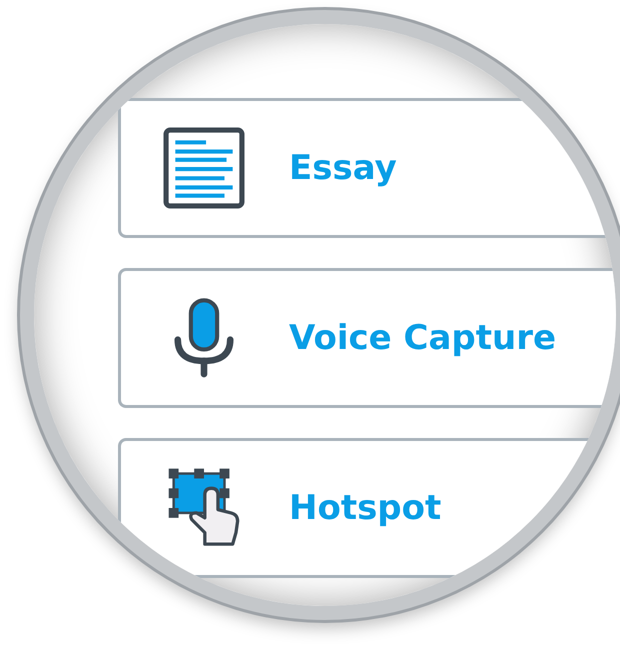 This screenshot has height=663, width=620. What do you see at coordinates (343, 168) in the screenshot?
I see `question-type-label: Essay` at bounding box center [343, 168].